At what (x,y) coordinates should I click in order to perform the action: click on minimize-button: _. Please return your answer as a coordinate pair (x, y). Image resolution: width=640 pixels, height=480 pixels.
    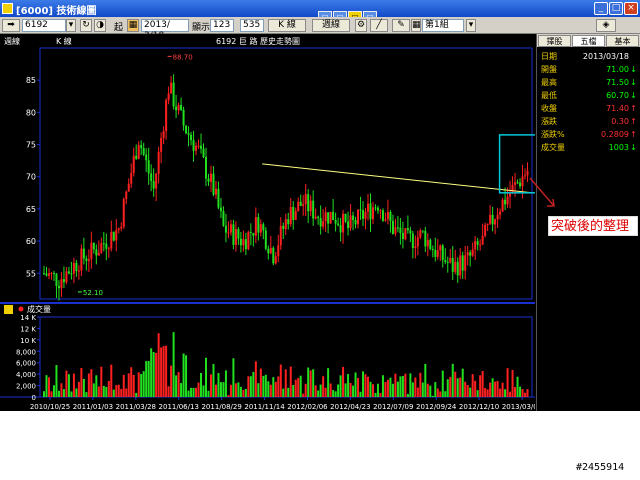
    Looking at the image, I should click on (601, 8).